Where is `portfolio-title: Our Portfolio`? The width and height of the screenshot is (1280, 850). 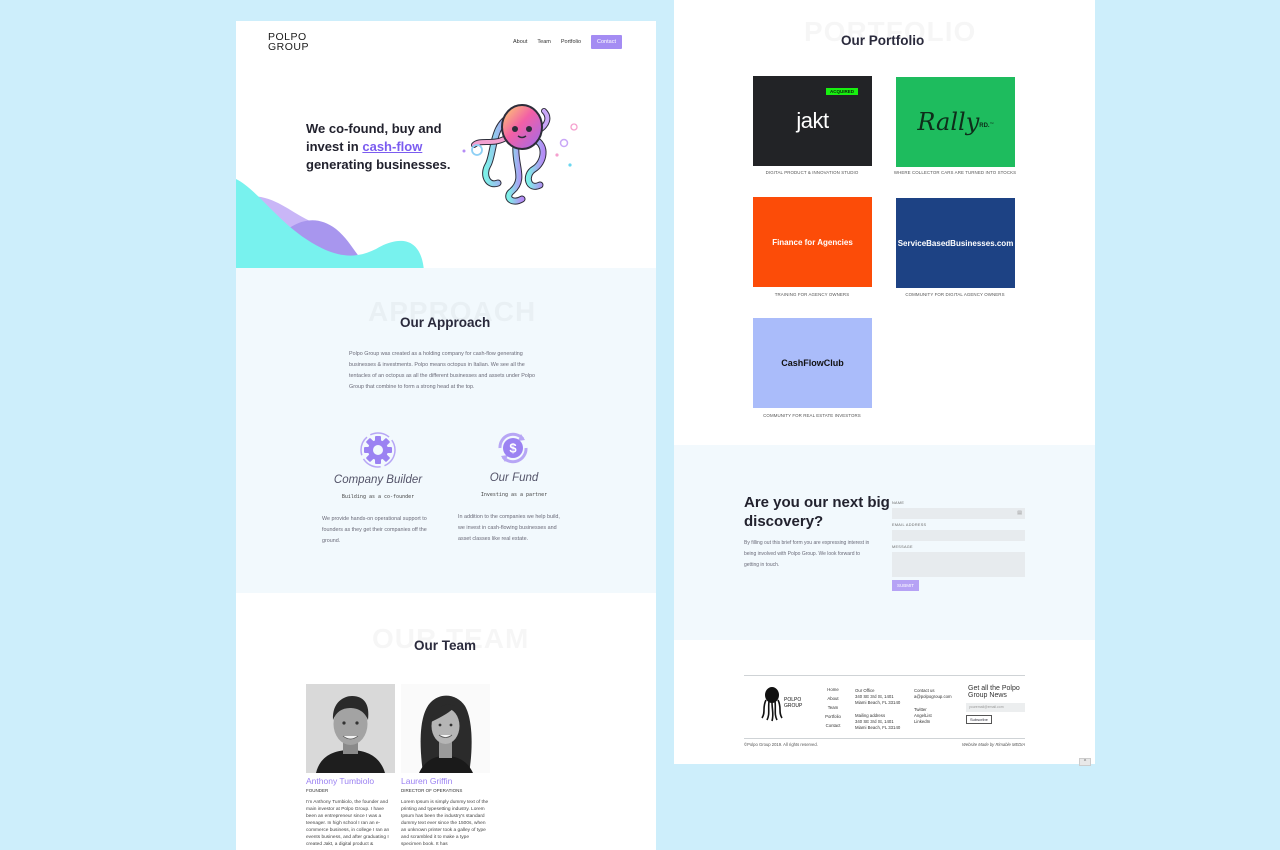 portfolio-title: Our Portfolio is located at coordinates (883, 40).